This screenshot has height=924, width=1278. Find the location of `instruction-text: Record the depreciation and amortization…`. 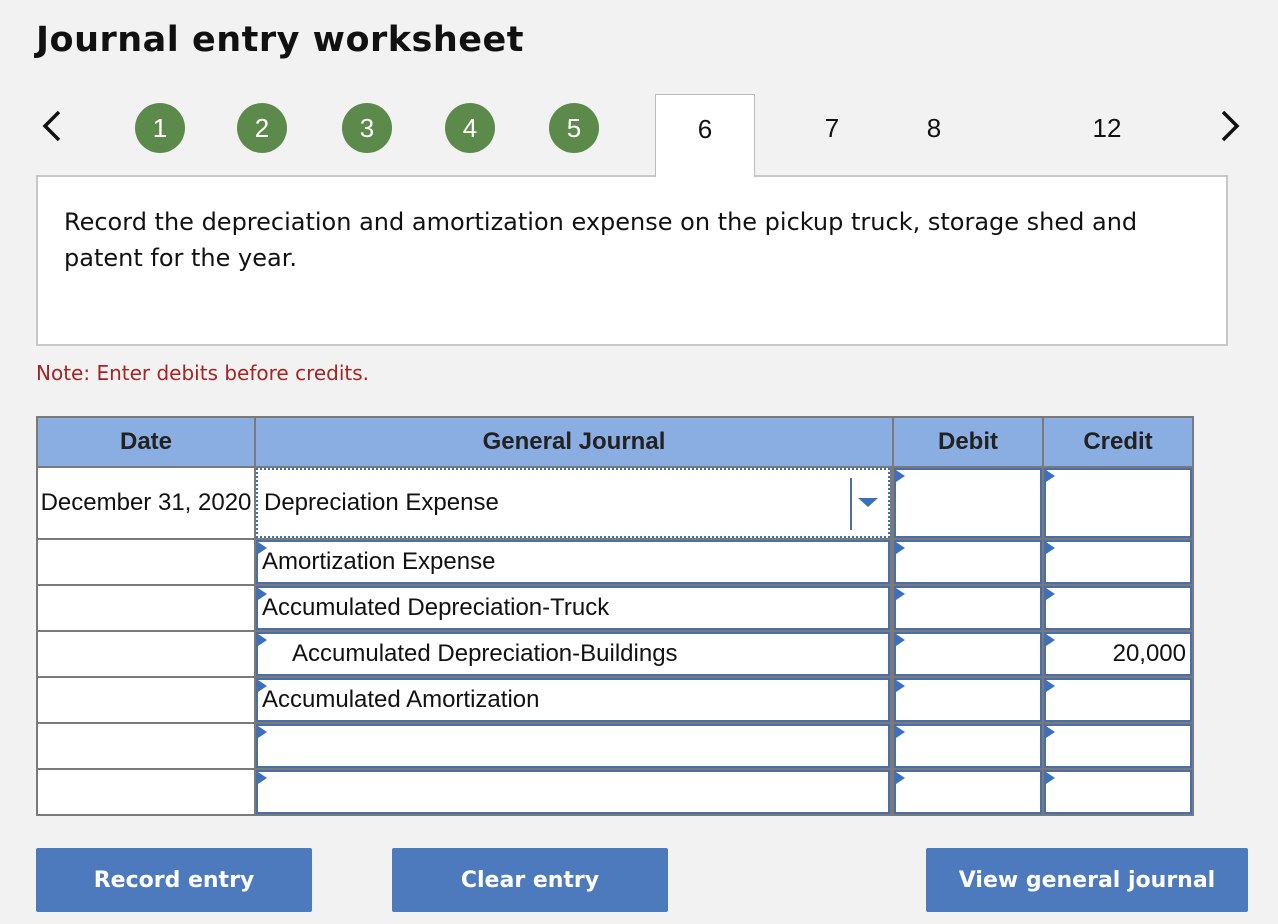

instruction-text: Record the depreciation and amortization… is located at coordinates (601, 240).